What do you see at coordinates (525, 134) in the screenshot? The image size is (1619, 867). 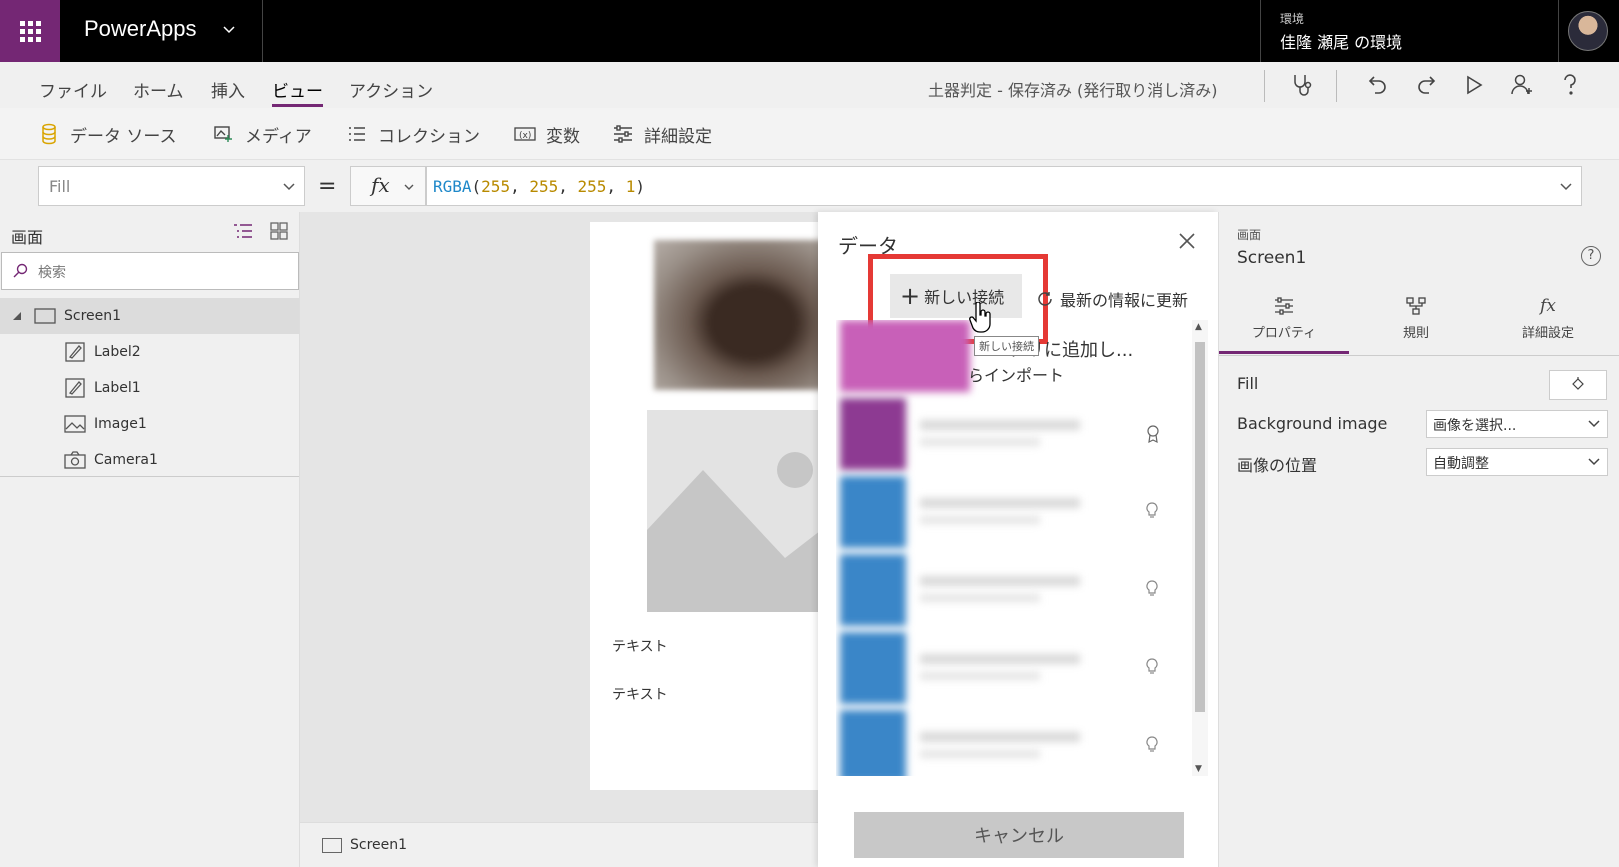 I see `variable-icon: (x)` at bounding box center [525, 134].